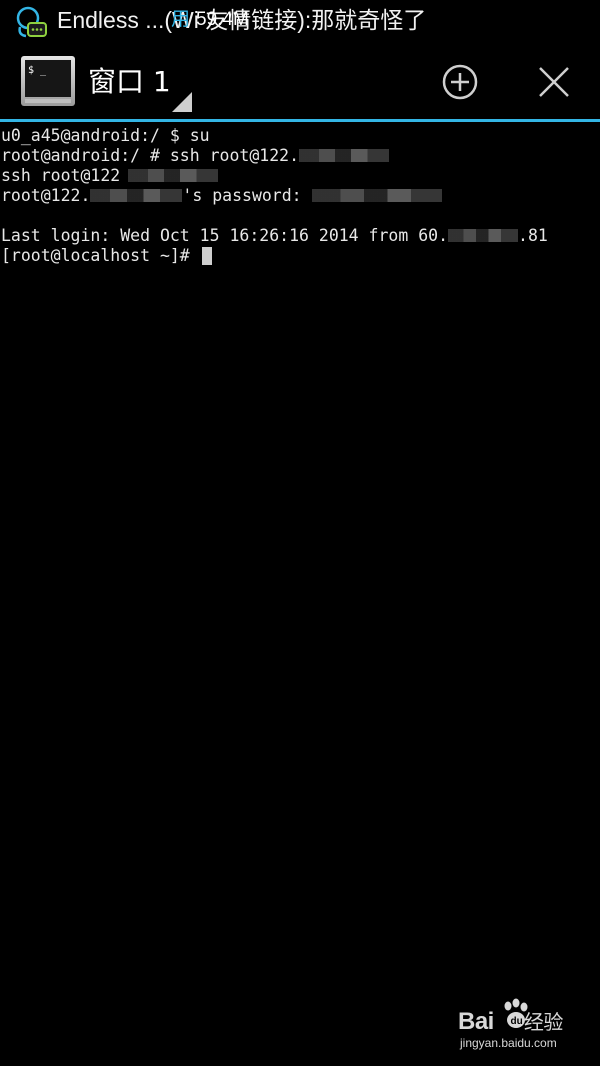 This screenshot has height=1066, width=600. I want to click on close-x-icon, so click(554, 82).